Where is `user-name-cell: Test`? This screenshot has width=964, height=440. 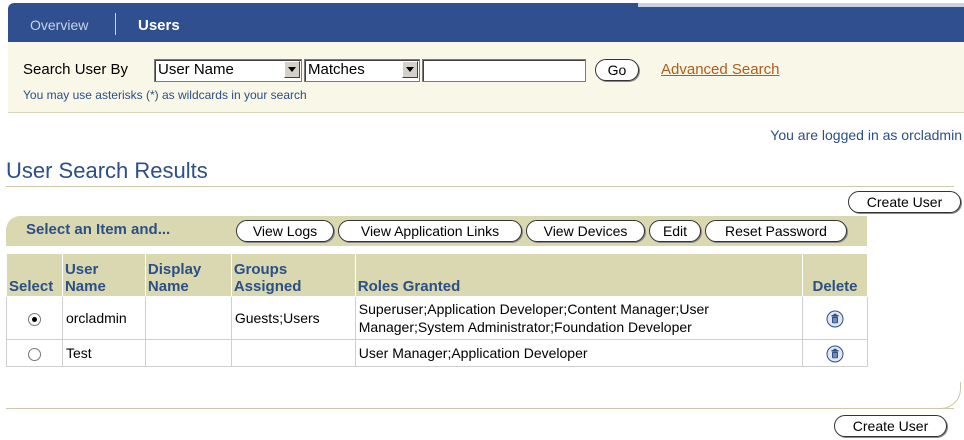 user-name-cell: Test is located at coordinates (103, 353).